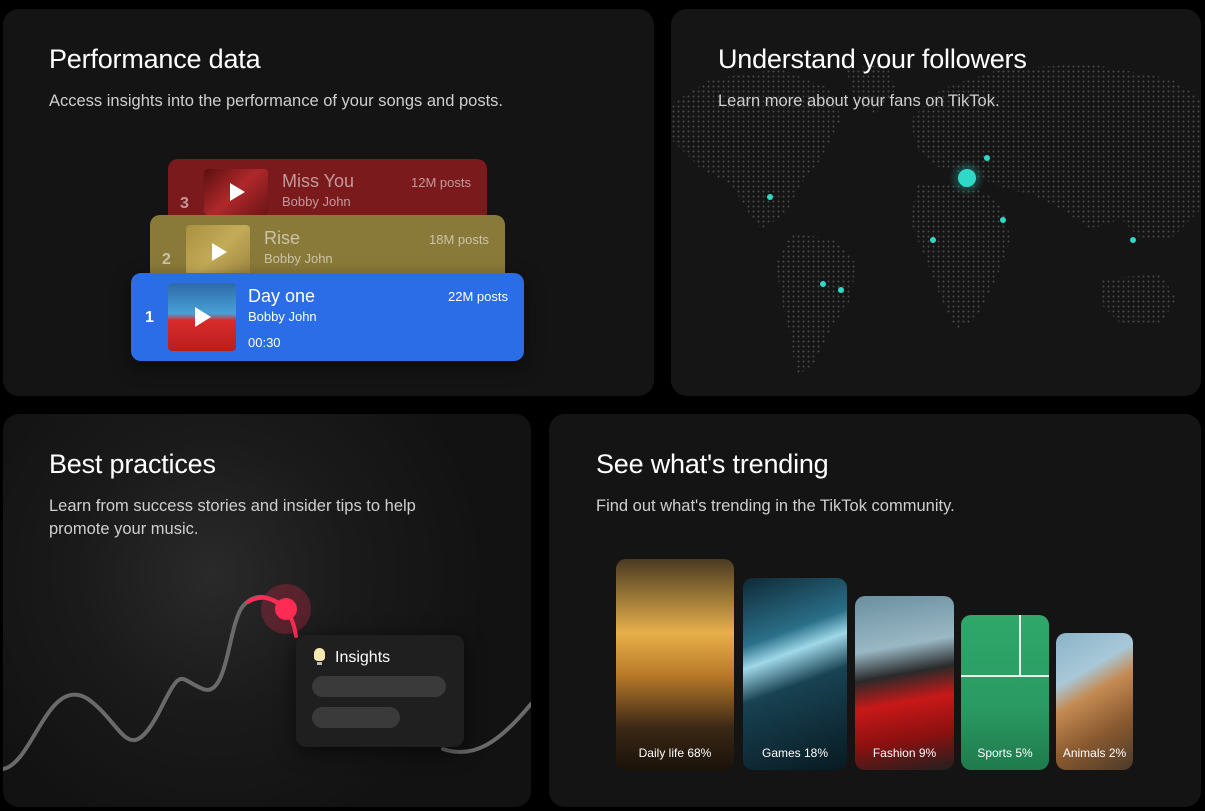  I want to click on trend-point, so click(286, 609).